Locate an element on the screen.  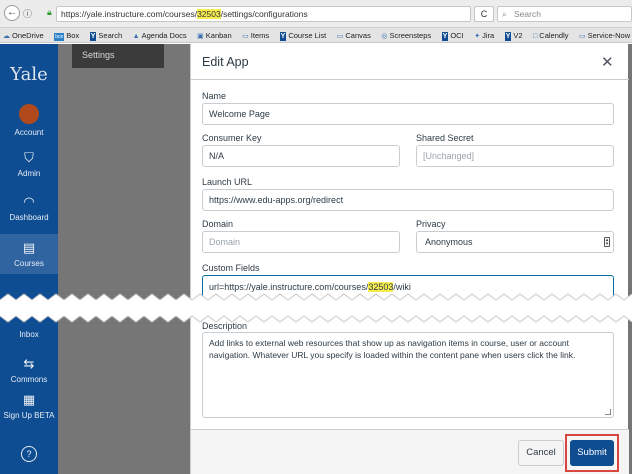
bookmark-calendly: □ Calendly is located at coordinates (549, 35).